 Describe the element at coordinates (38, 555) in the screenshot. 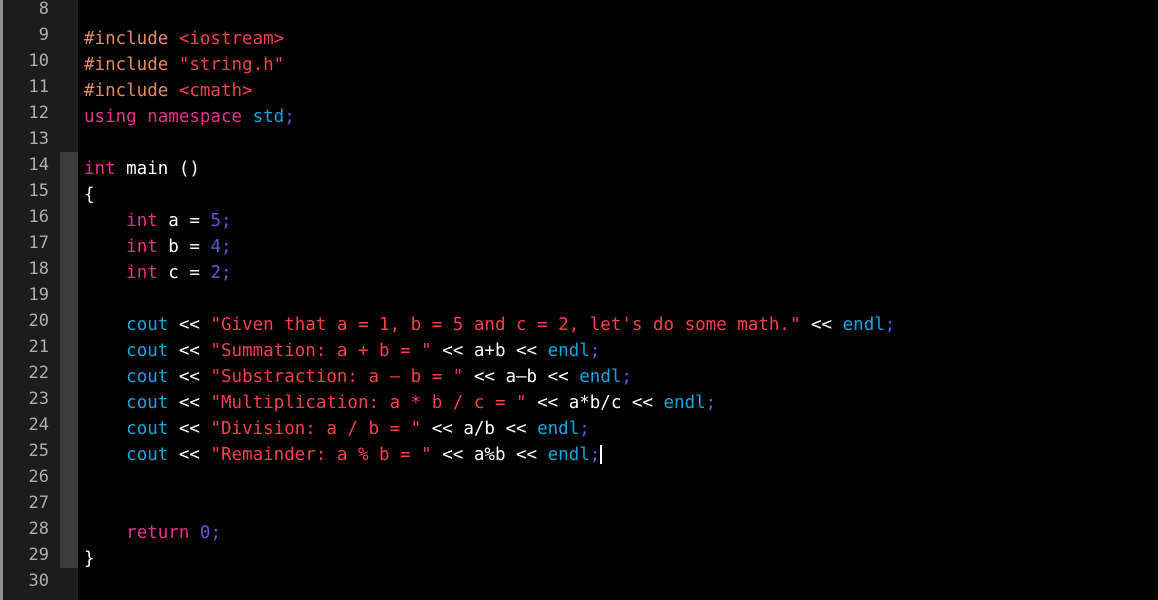

I see `line-number: 29` at that location.